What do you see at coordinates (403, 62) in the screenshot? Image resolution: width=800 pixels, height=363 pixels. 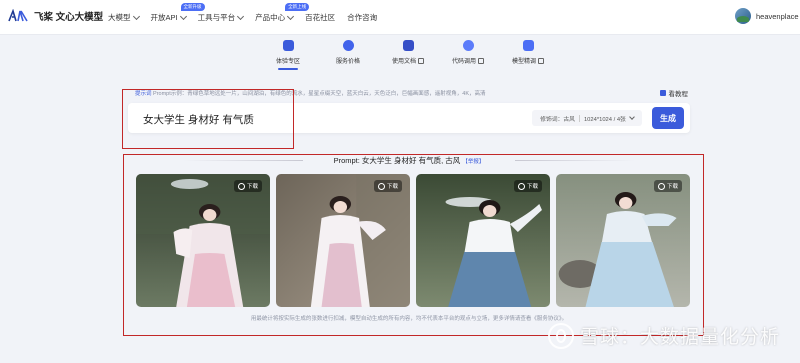 I see `tab-label: 使用文档` at bounding box center [403, 62].